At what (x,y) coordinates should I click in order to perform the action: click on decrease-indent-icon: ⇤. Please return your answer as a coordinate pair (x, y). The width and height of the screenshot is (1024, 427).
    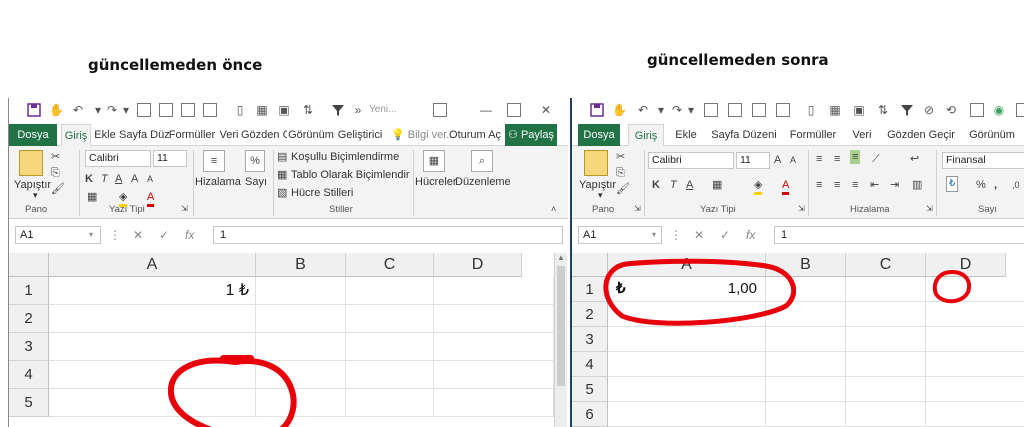
    Looking at the image, I should click on (874, 185).